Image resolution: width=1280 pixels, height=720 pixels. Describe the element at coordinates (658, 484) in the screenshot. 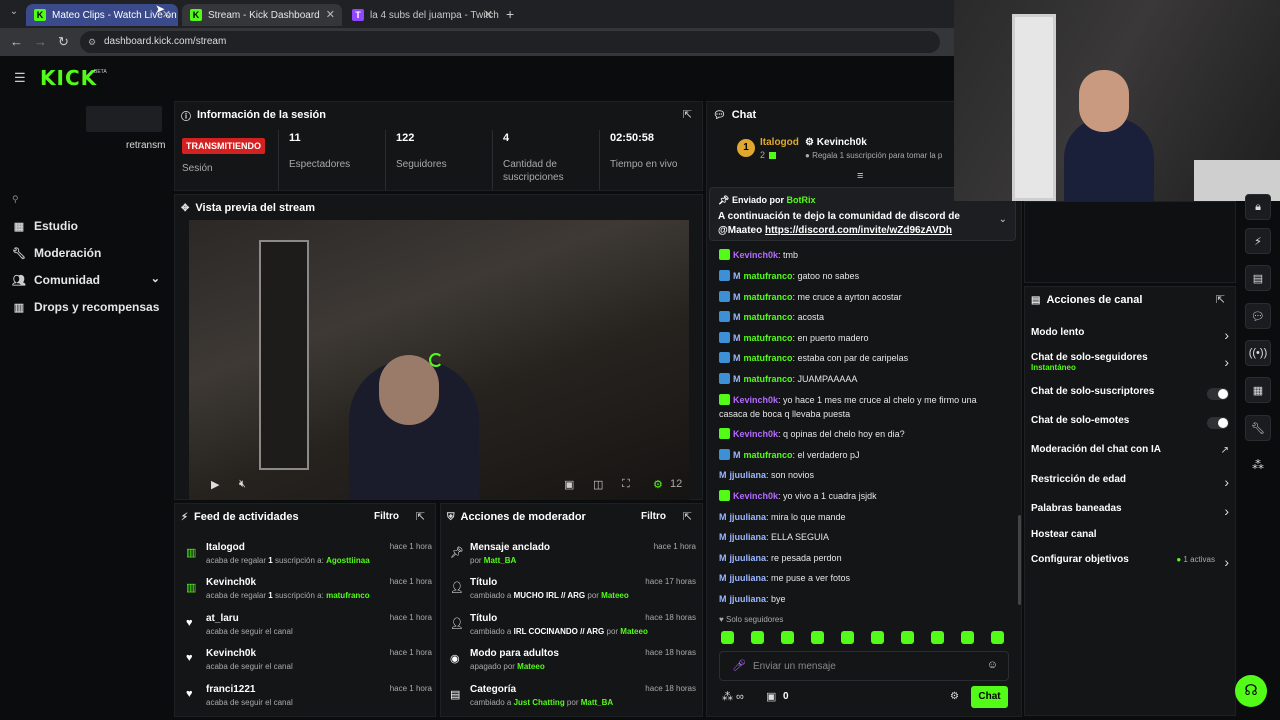

I see `settings-icon: ⚙` at that location.